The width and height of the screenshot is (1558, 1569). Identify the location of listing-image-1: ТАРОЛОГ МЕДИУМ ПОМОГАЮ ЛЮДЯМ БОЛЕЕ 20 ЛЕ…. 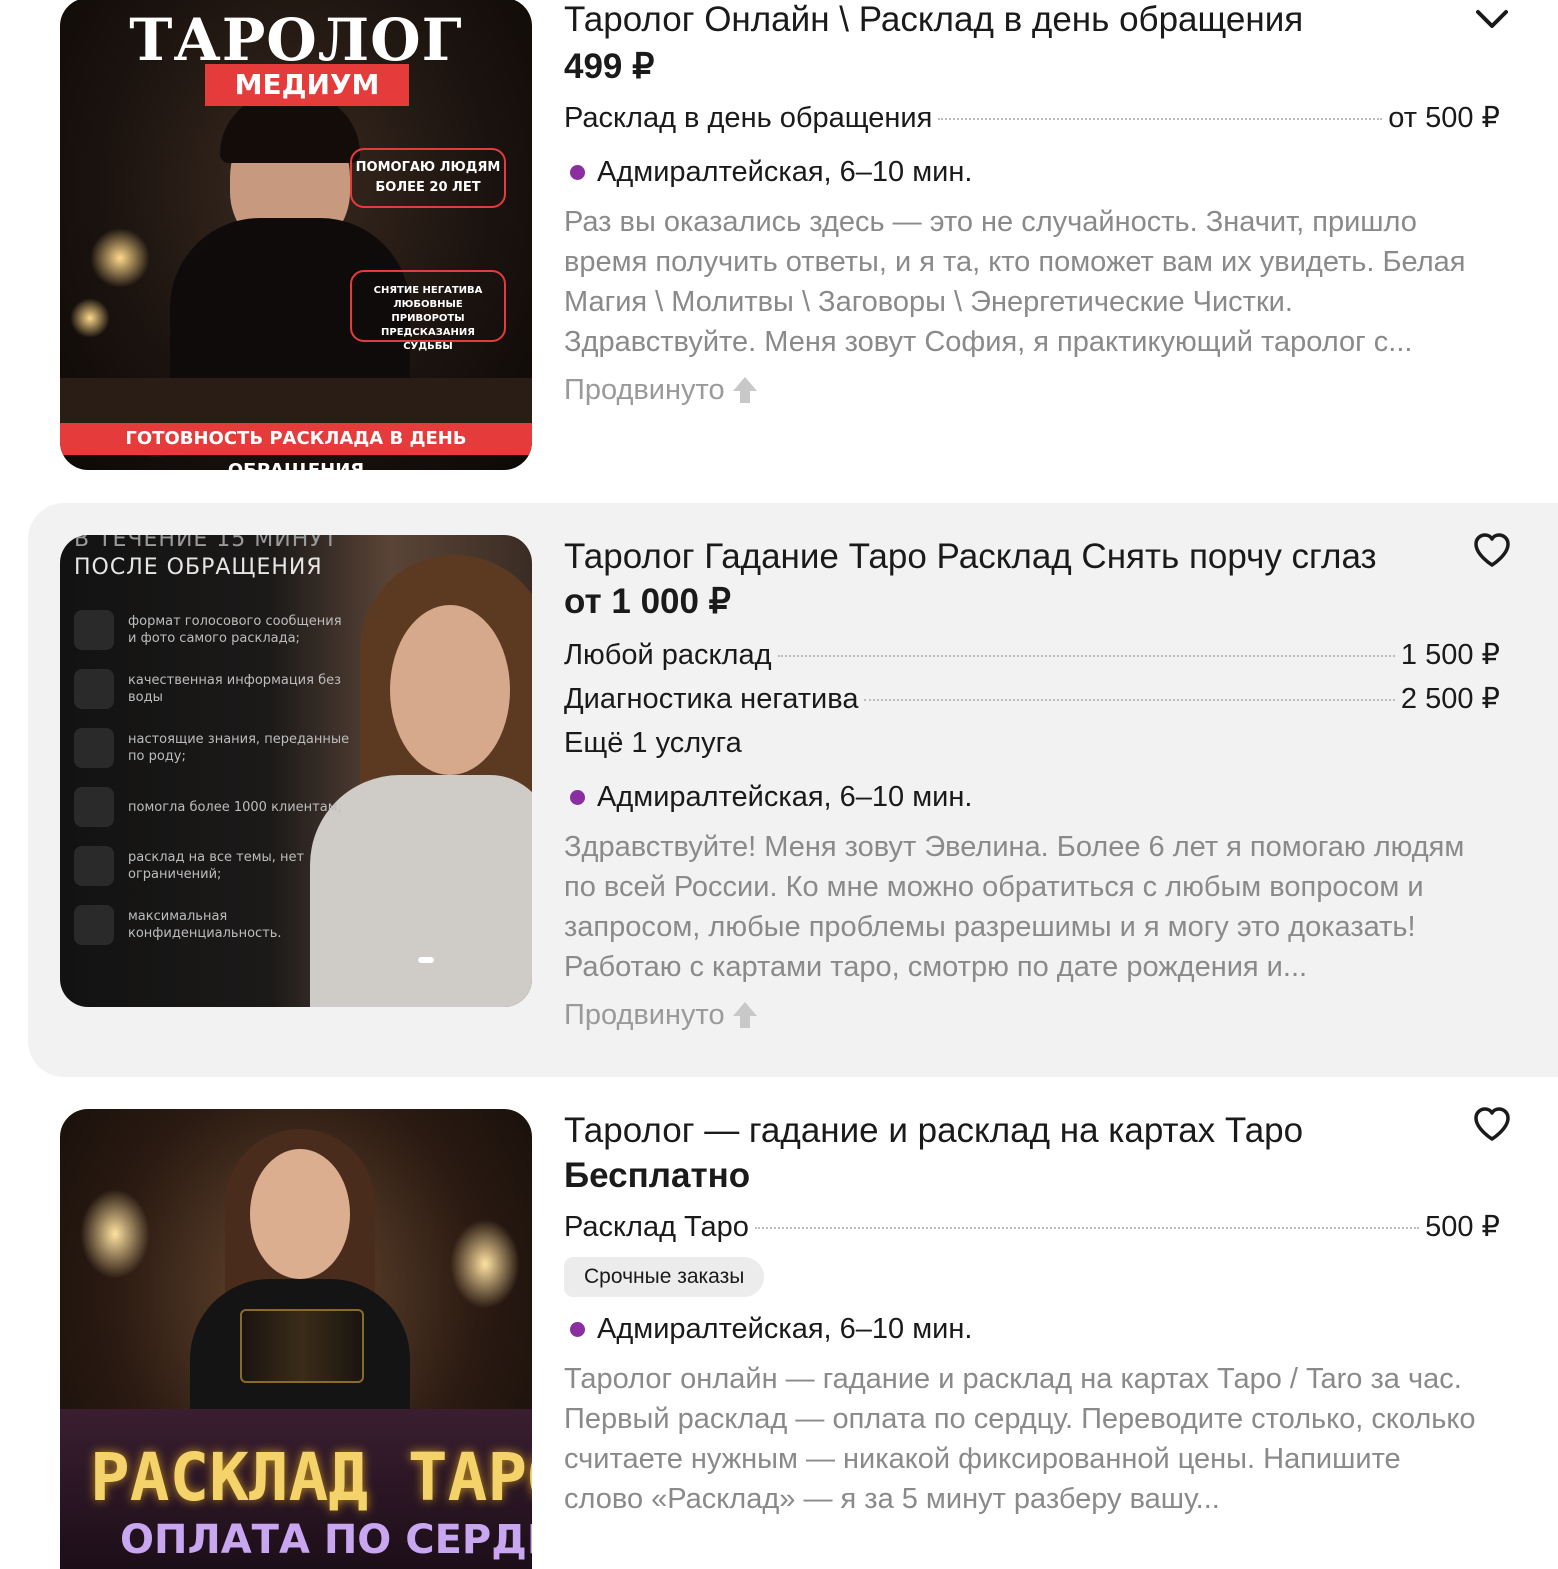
(296, 235).